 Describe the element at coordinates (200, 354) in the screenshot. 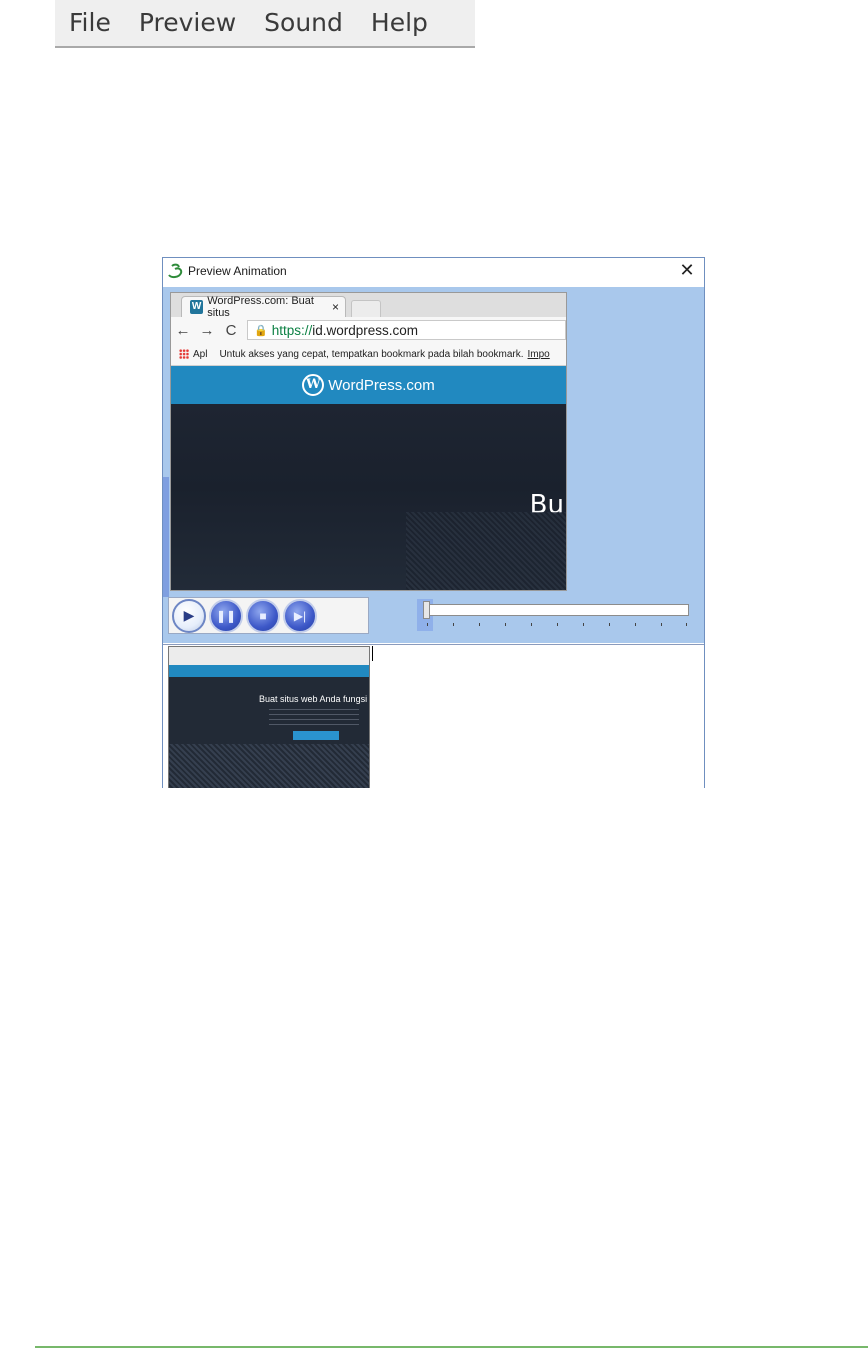

I see `apps-label: Apl` at that location.